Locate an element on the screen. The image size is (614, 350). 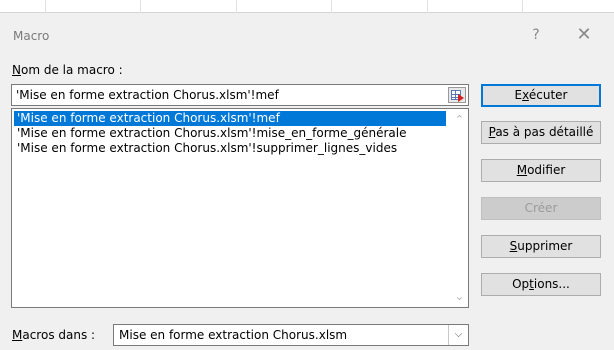
list-scrollbar: ⌃ ⌄ is located at coordinates (459, 208).